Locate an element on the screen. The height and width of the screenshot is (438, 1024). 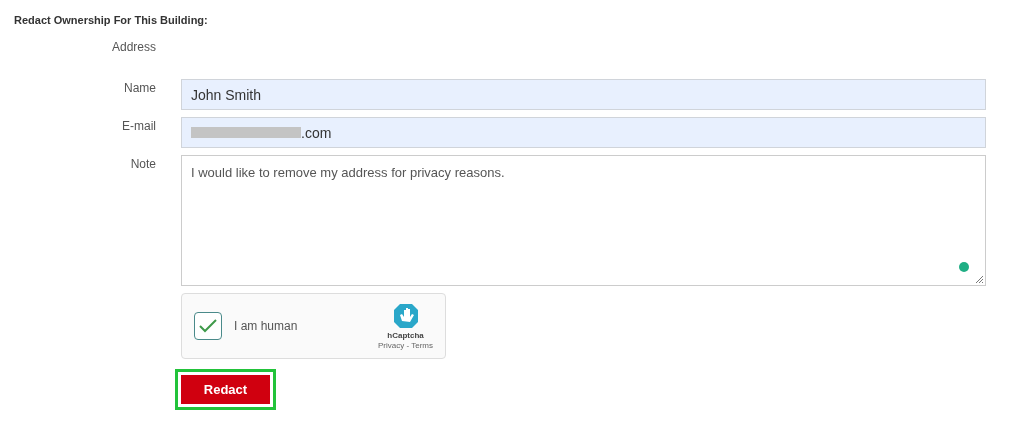
captcha-links: Privacy - Terms is located at coordinates (405, 345).